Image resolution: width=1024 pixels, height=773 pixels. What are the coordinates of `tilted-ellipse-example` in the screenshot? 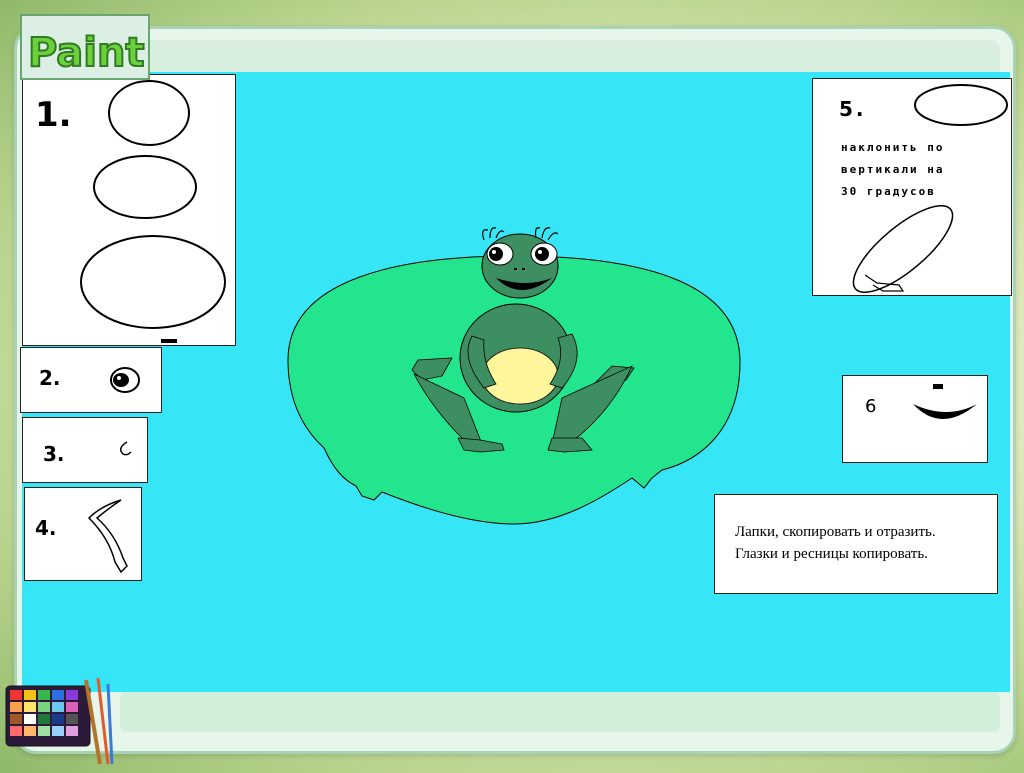 It's located at (930, 189).